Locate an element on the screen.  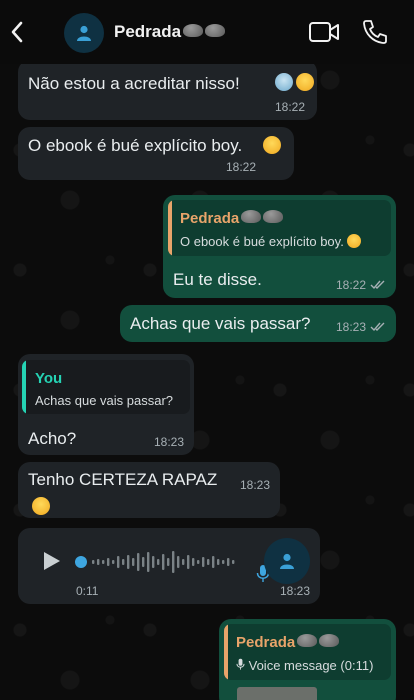
message-bubble: Pedrada Voice message (0:11) is located at coordinates (307, 659).